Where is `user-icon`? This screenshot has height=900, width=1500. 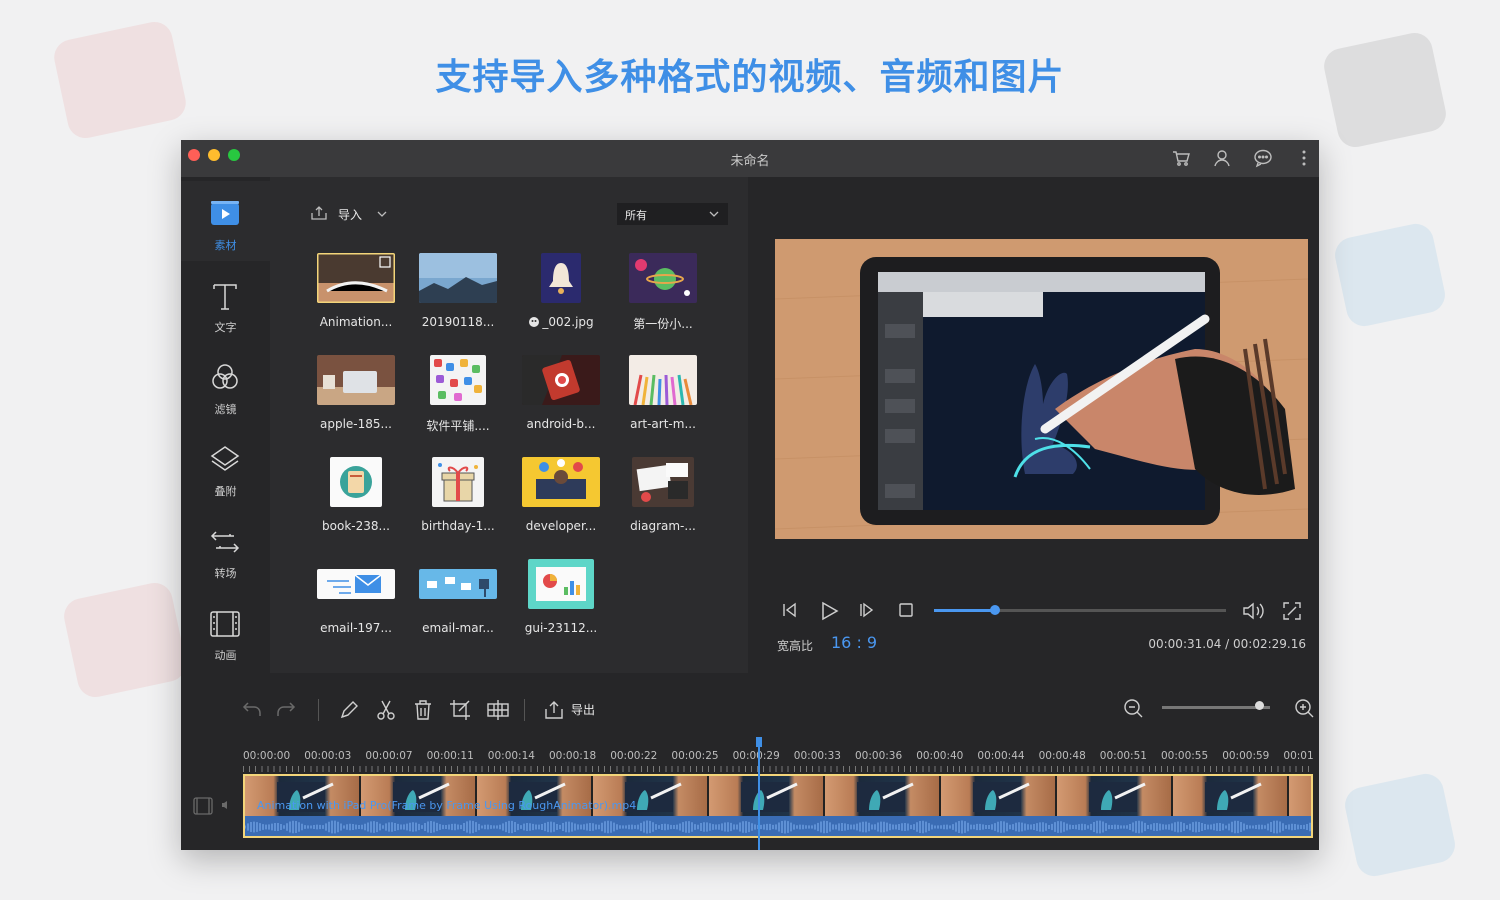
user-icon is located at coordinates (1222, 158).